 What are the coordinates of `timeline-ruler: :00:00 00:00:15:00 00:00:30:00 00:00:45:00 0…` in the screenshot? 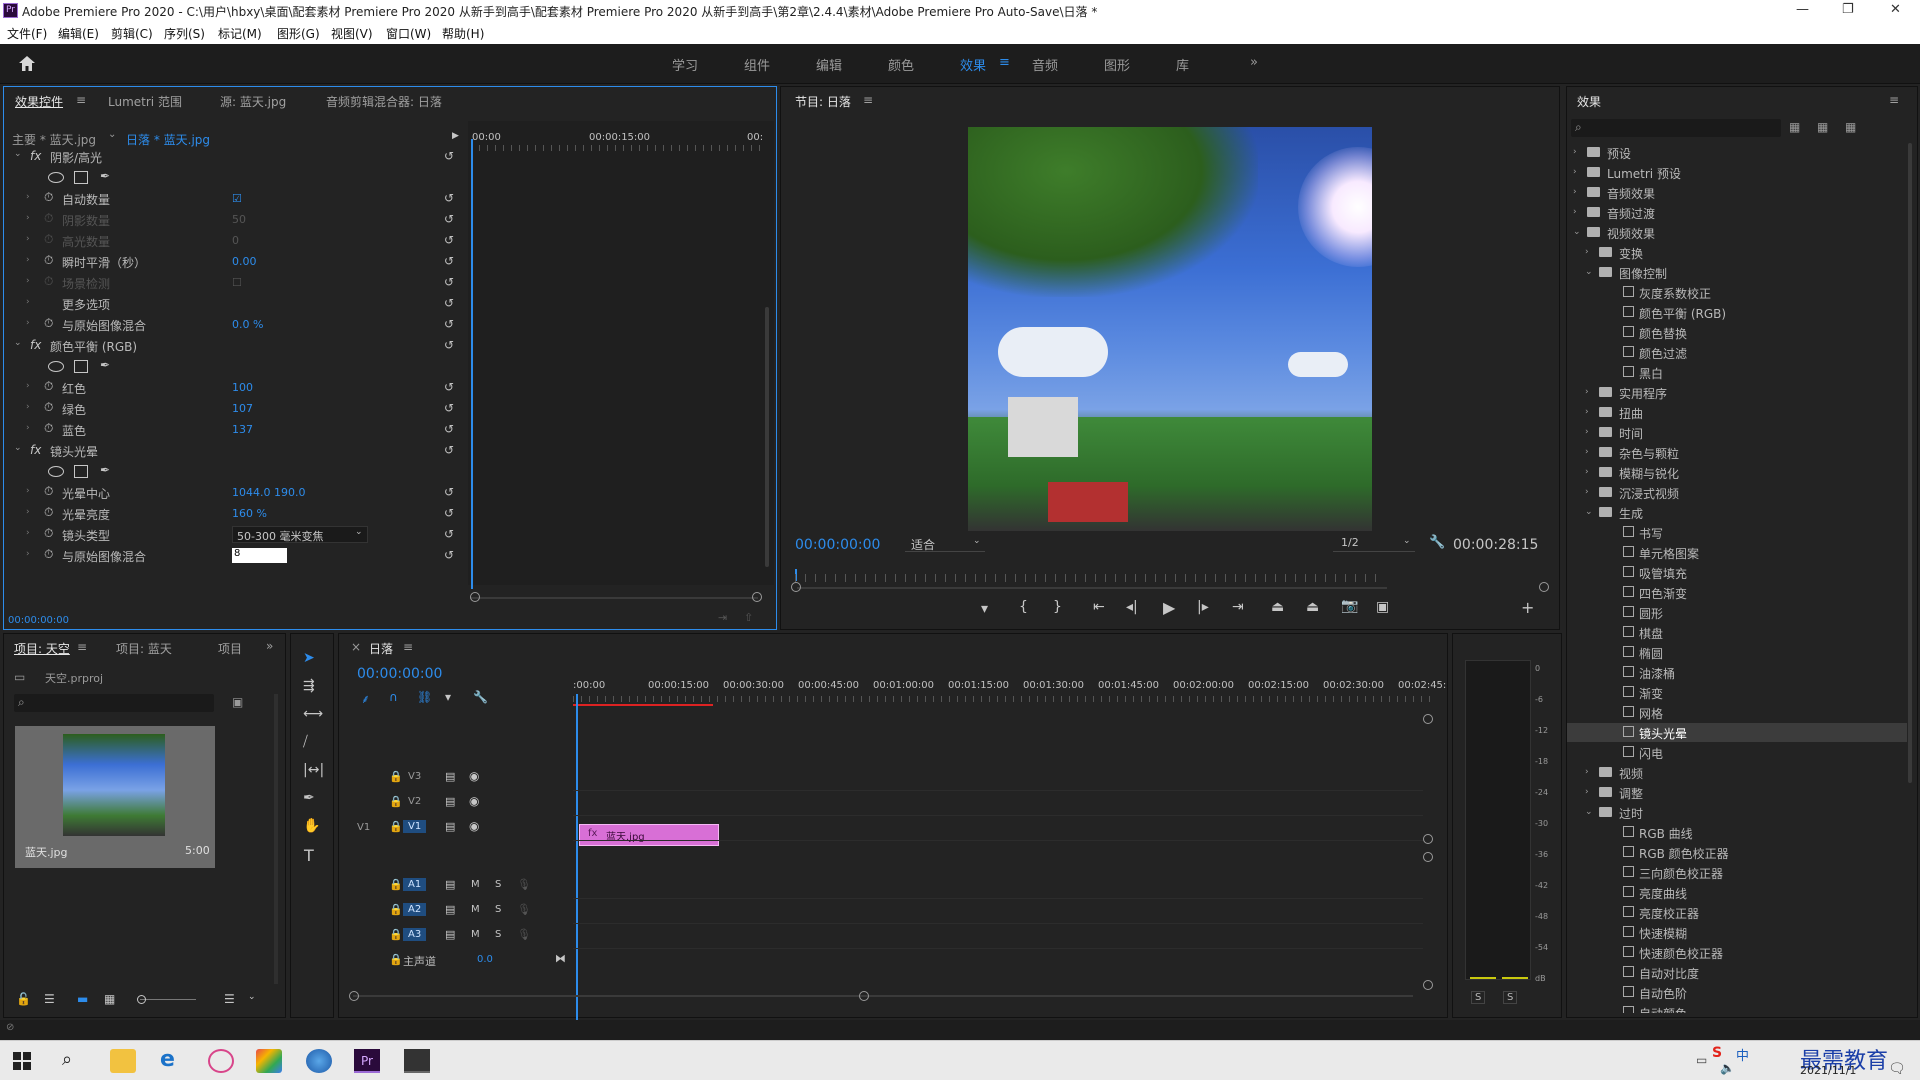 It's located at (1009, 691).